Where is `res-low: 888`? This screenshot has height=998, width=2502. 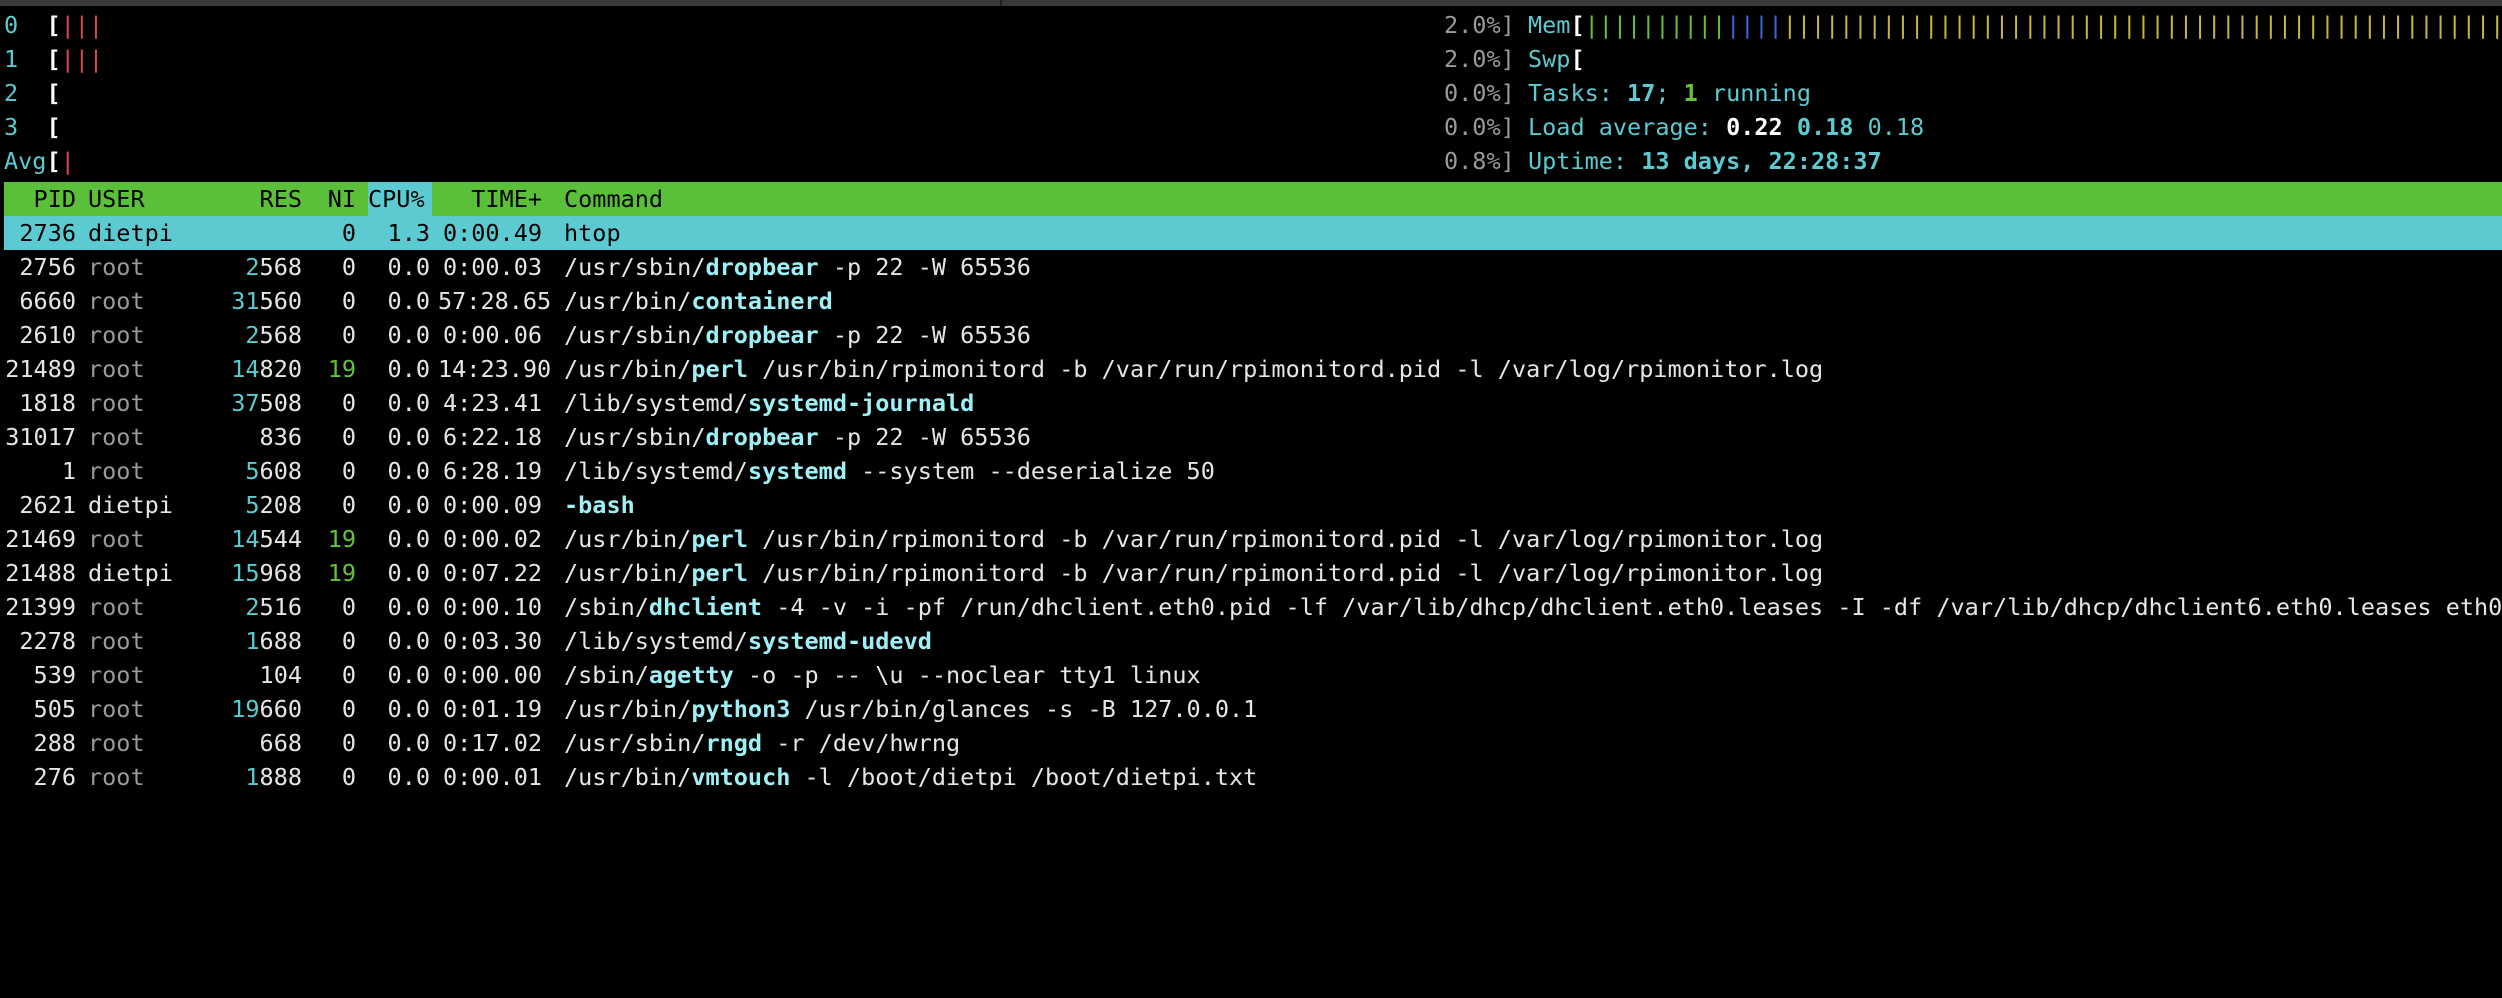
res-low: 888 is located at coordinates (280, 777).